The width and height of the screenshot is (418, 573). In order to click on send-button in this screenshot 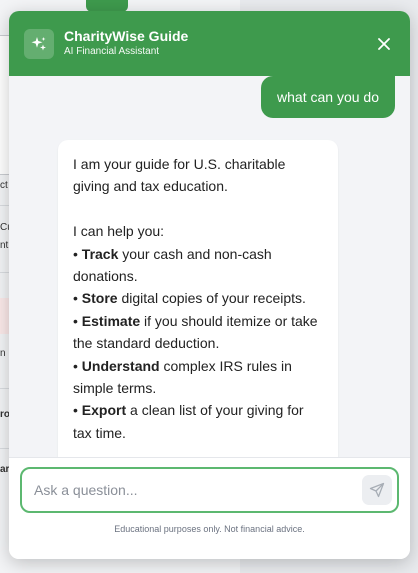, I will do `click(377, 490)`.